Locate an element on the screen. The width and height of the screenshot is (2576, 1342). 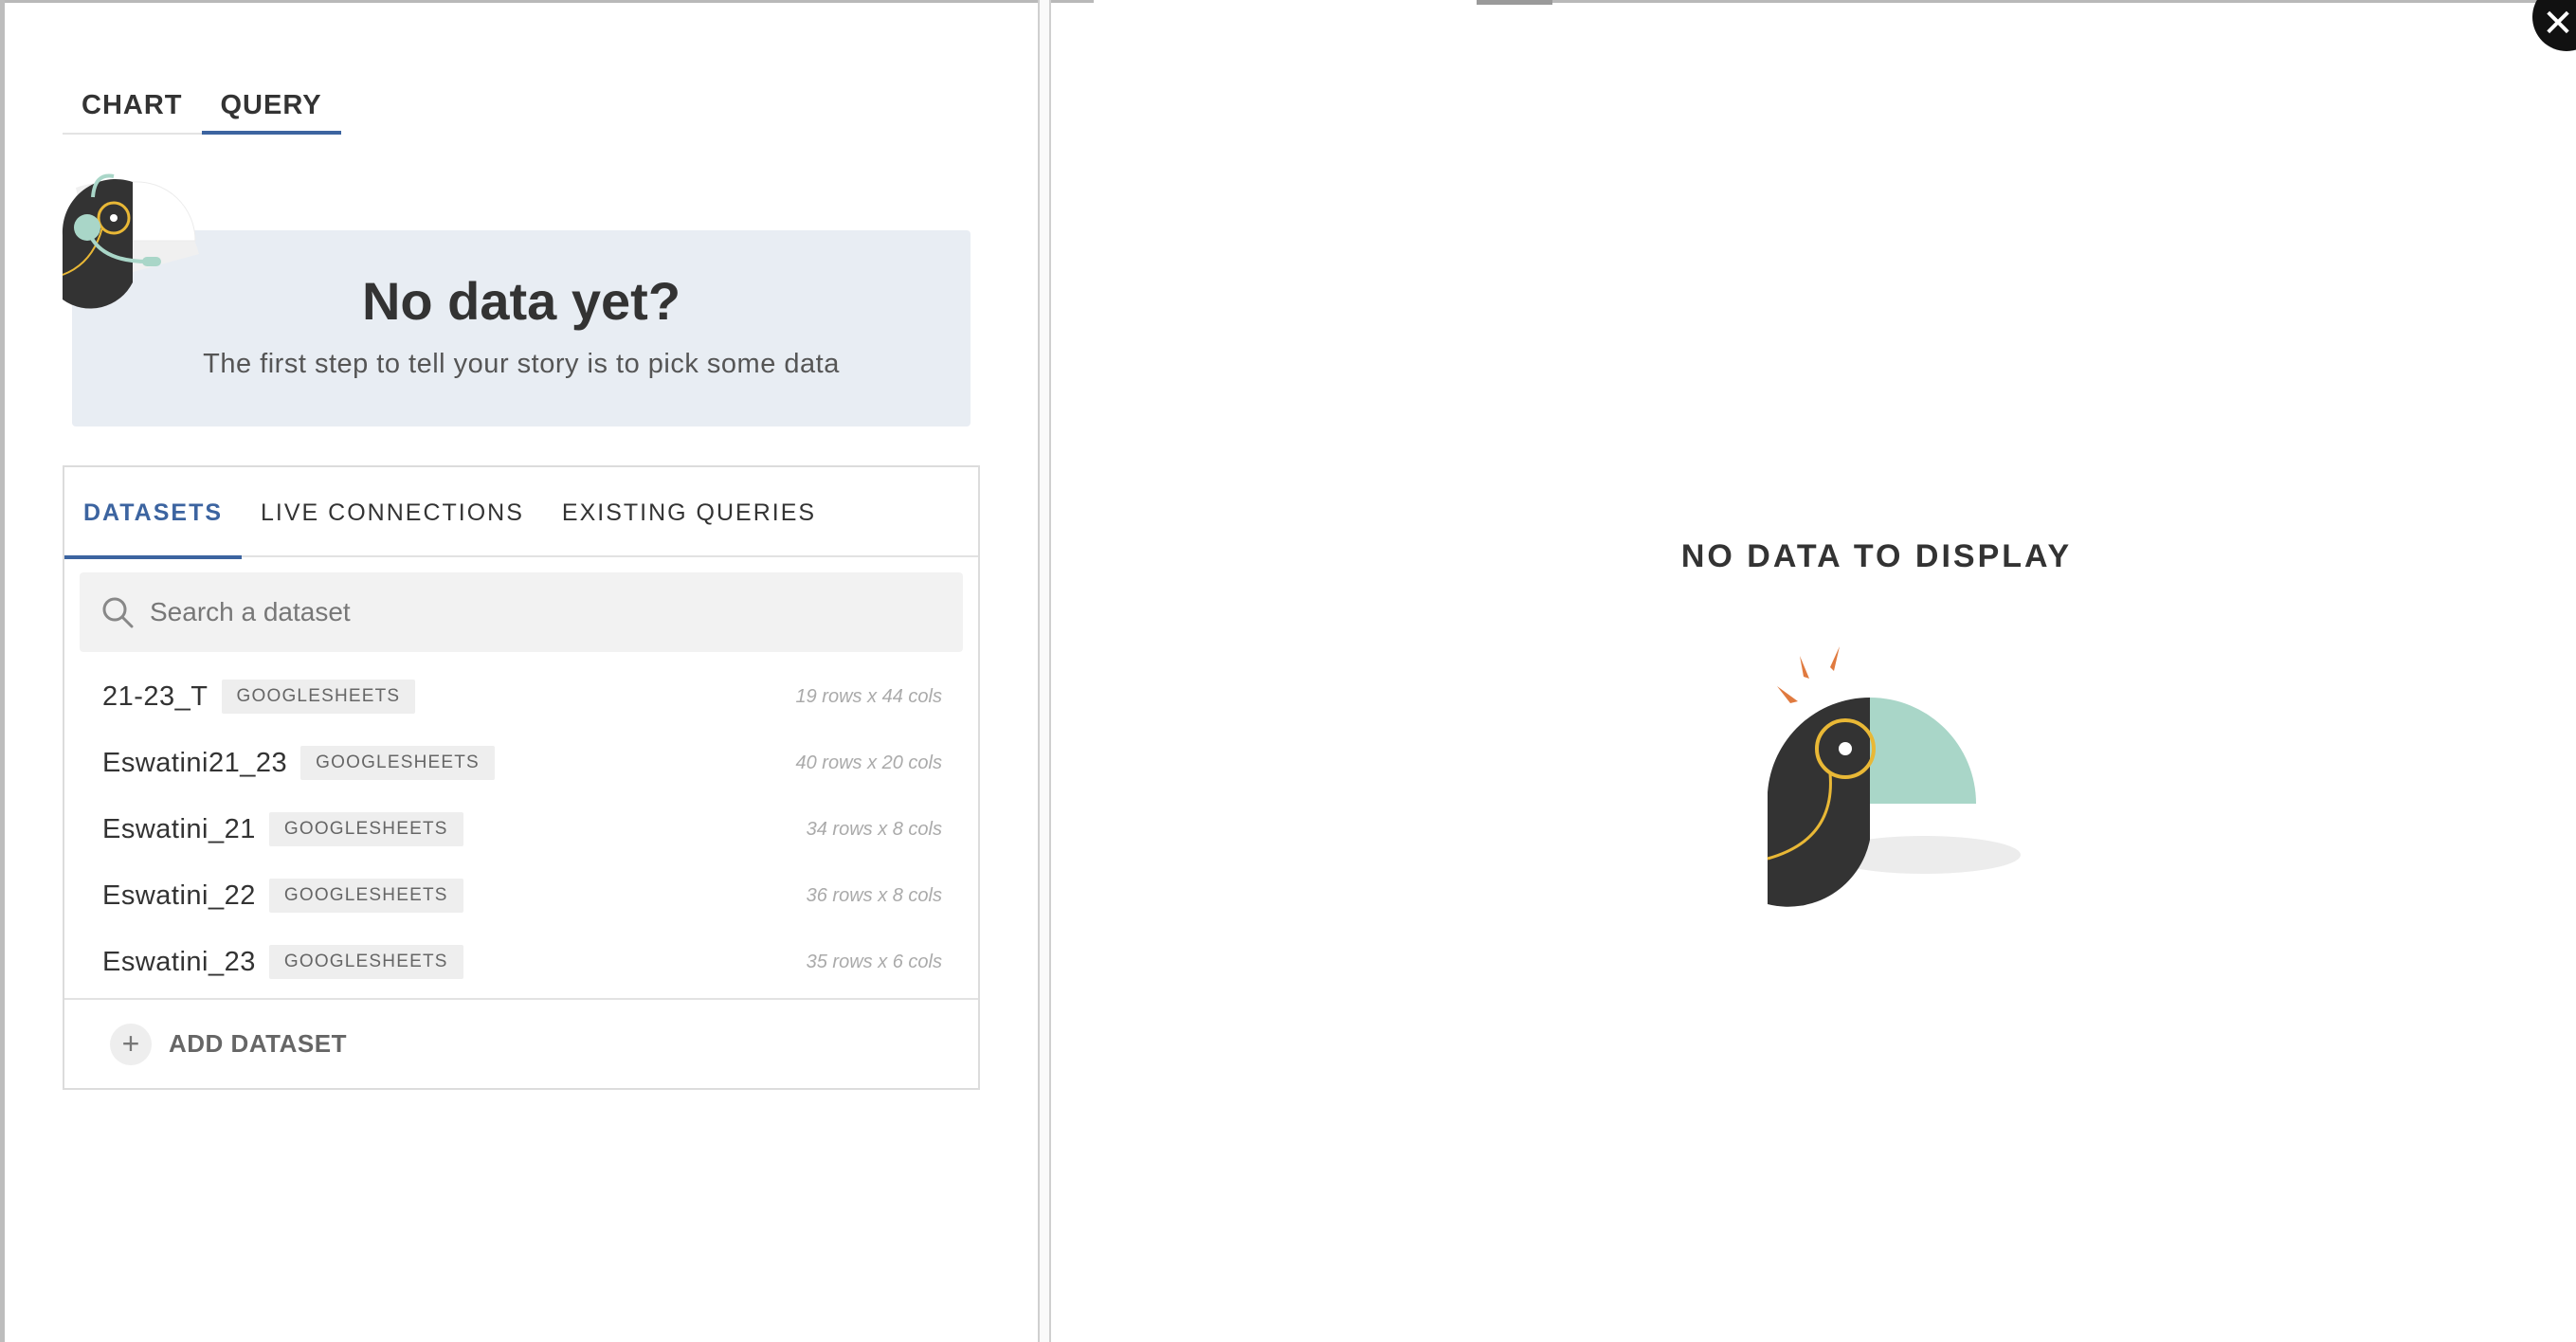
empty-state-title: NO DATA TO DISPLAY is located at coordinates (1876, 556).